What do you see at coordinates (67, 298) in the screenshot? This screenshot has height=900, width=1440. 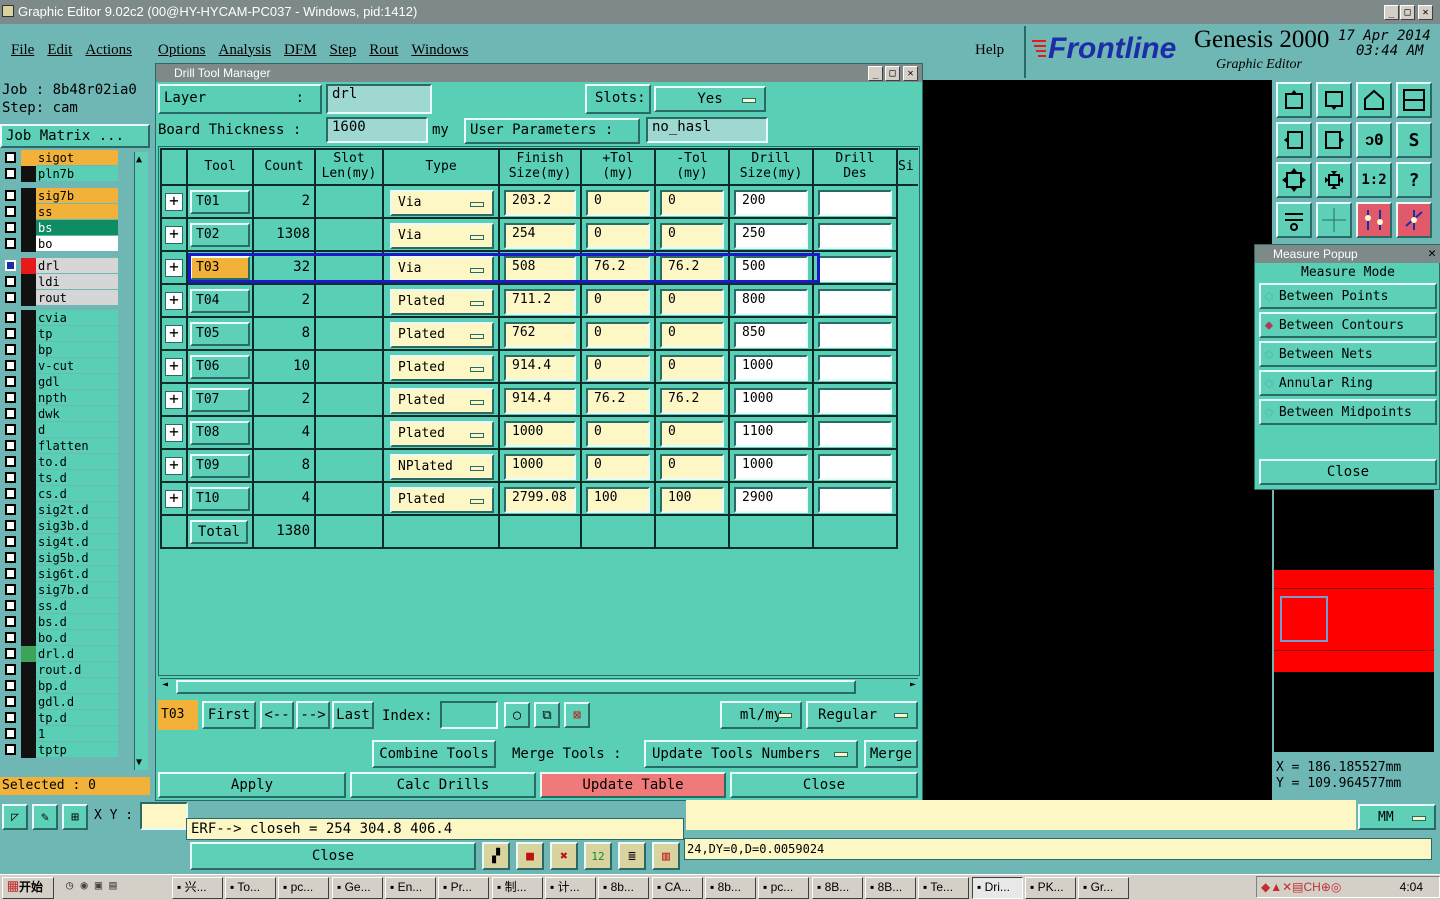 I see `layer-row: rout` at bounding box center [67, 298].